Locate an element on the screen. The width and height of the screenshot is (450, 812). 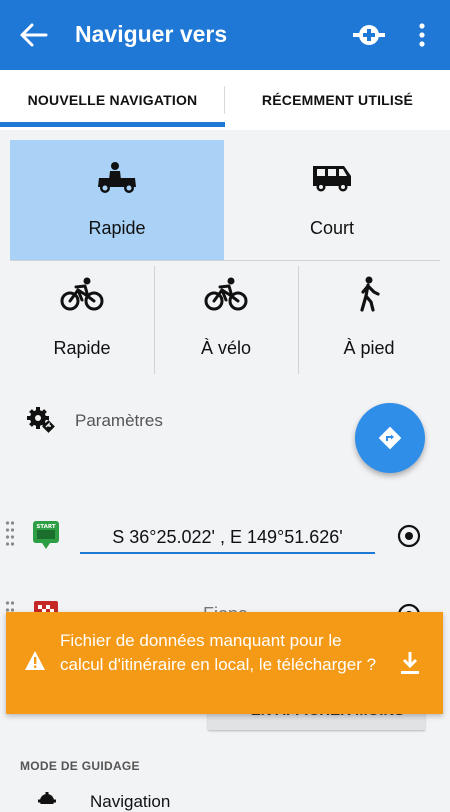
more-vertical-icon is located at coordinates (422, 35).